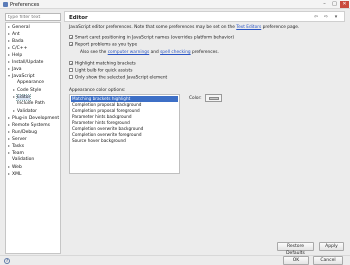 This screenshot has height=265, width=350. What do you see at coordinates (175, 52) in the screenshot?
I see `spell-checking-link: spell checking` at bounding box center [175, 52].